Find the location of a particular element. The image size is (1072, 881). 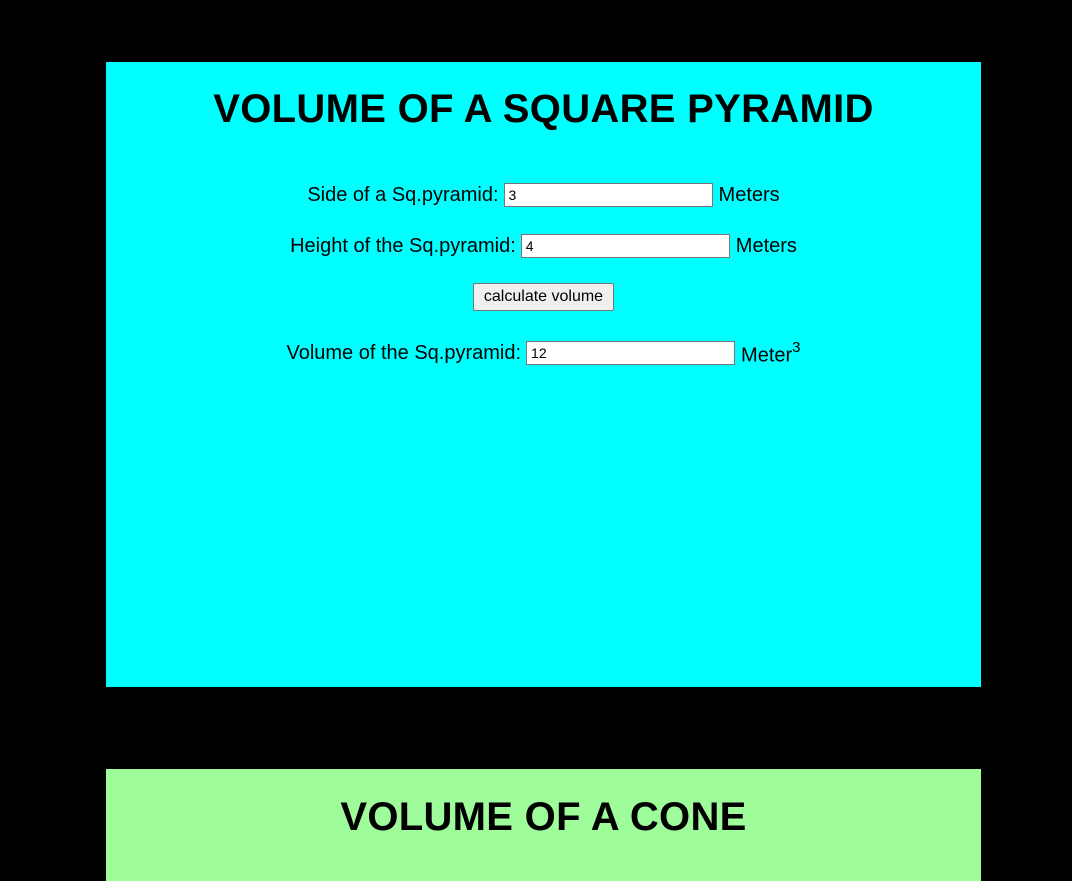

side-label: Side of a Sq.pyramid: is located at coordinates (403, 195).